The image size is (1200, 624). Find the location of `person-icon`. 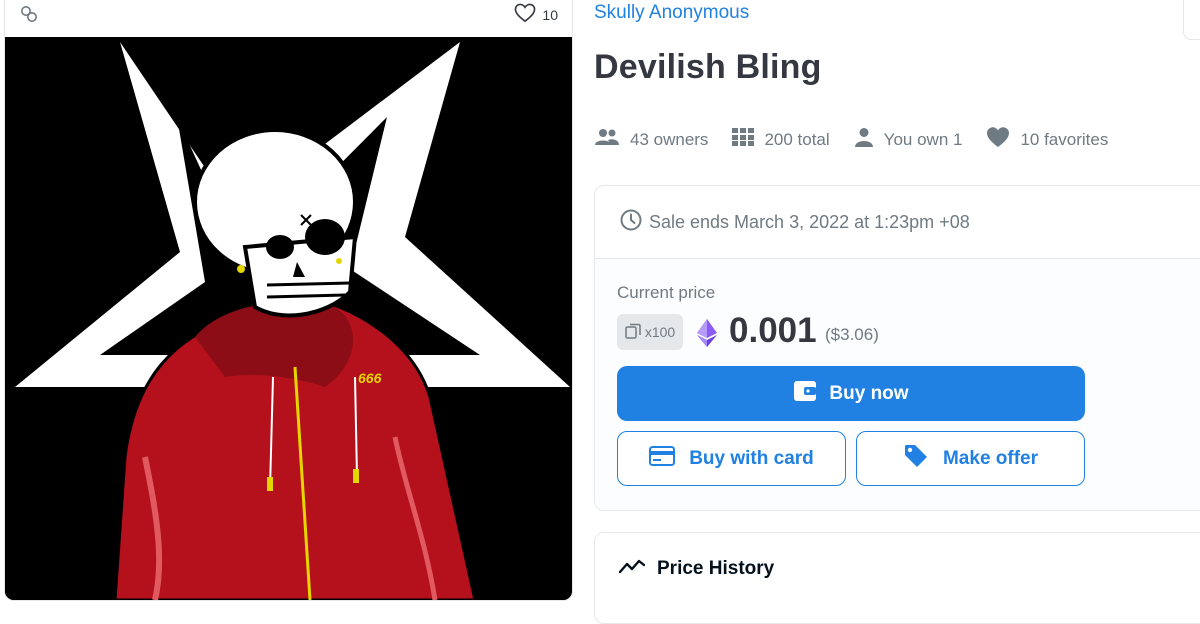

person-icon is located at coordinates (869, 139).